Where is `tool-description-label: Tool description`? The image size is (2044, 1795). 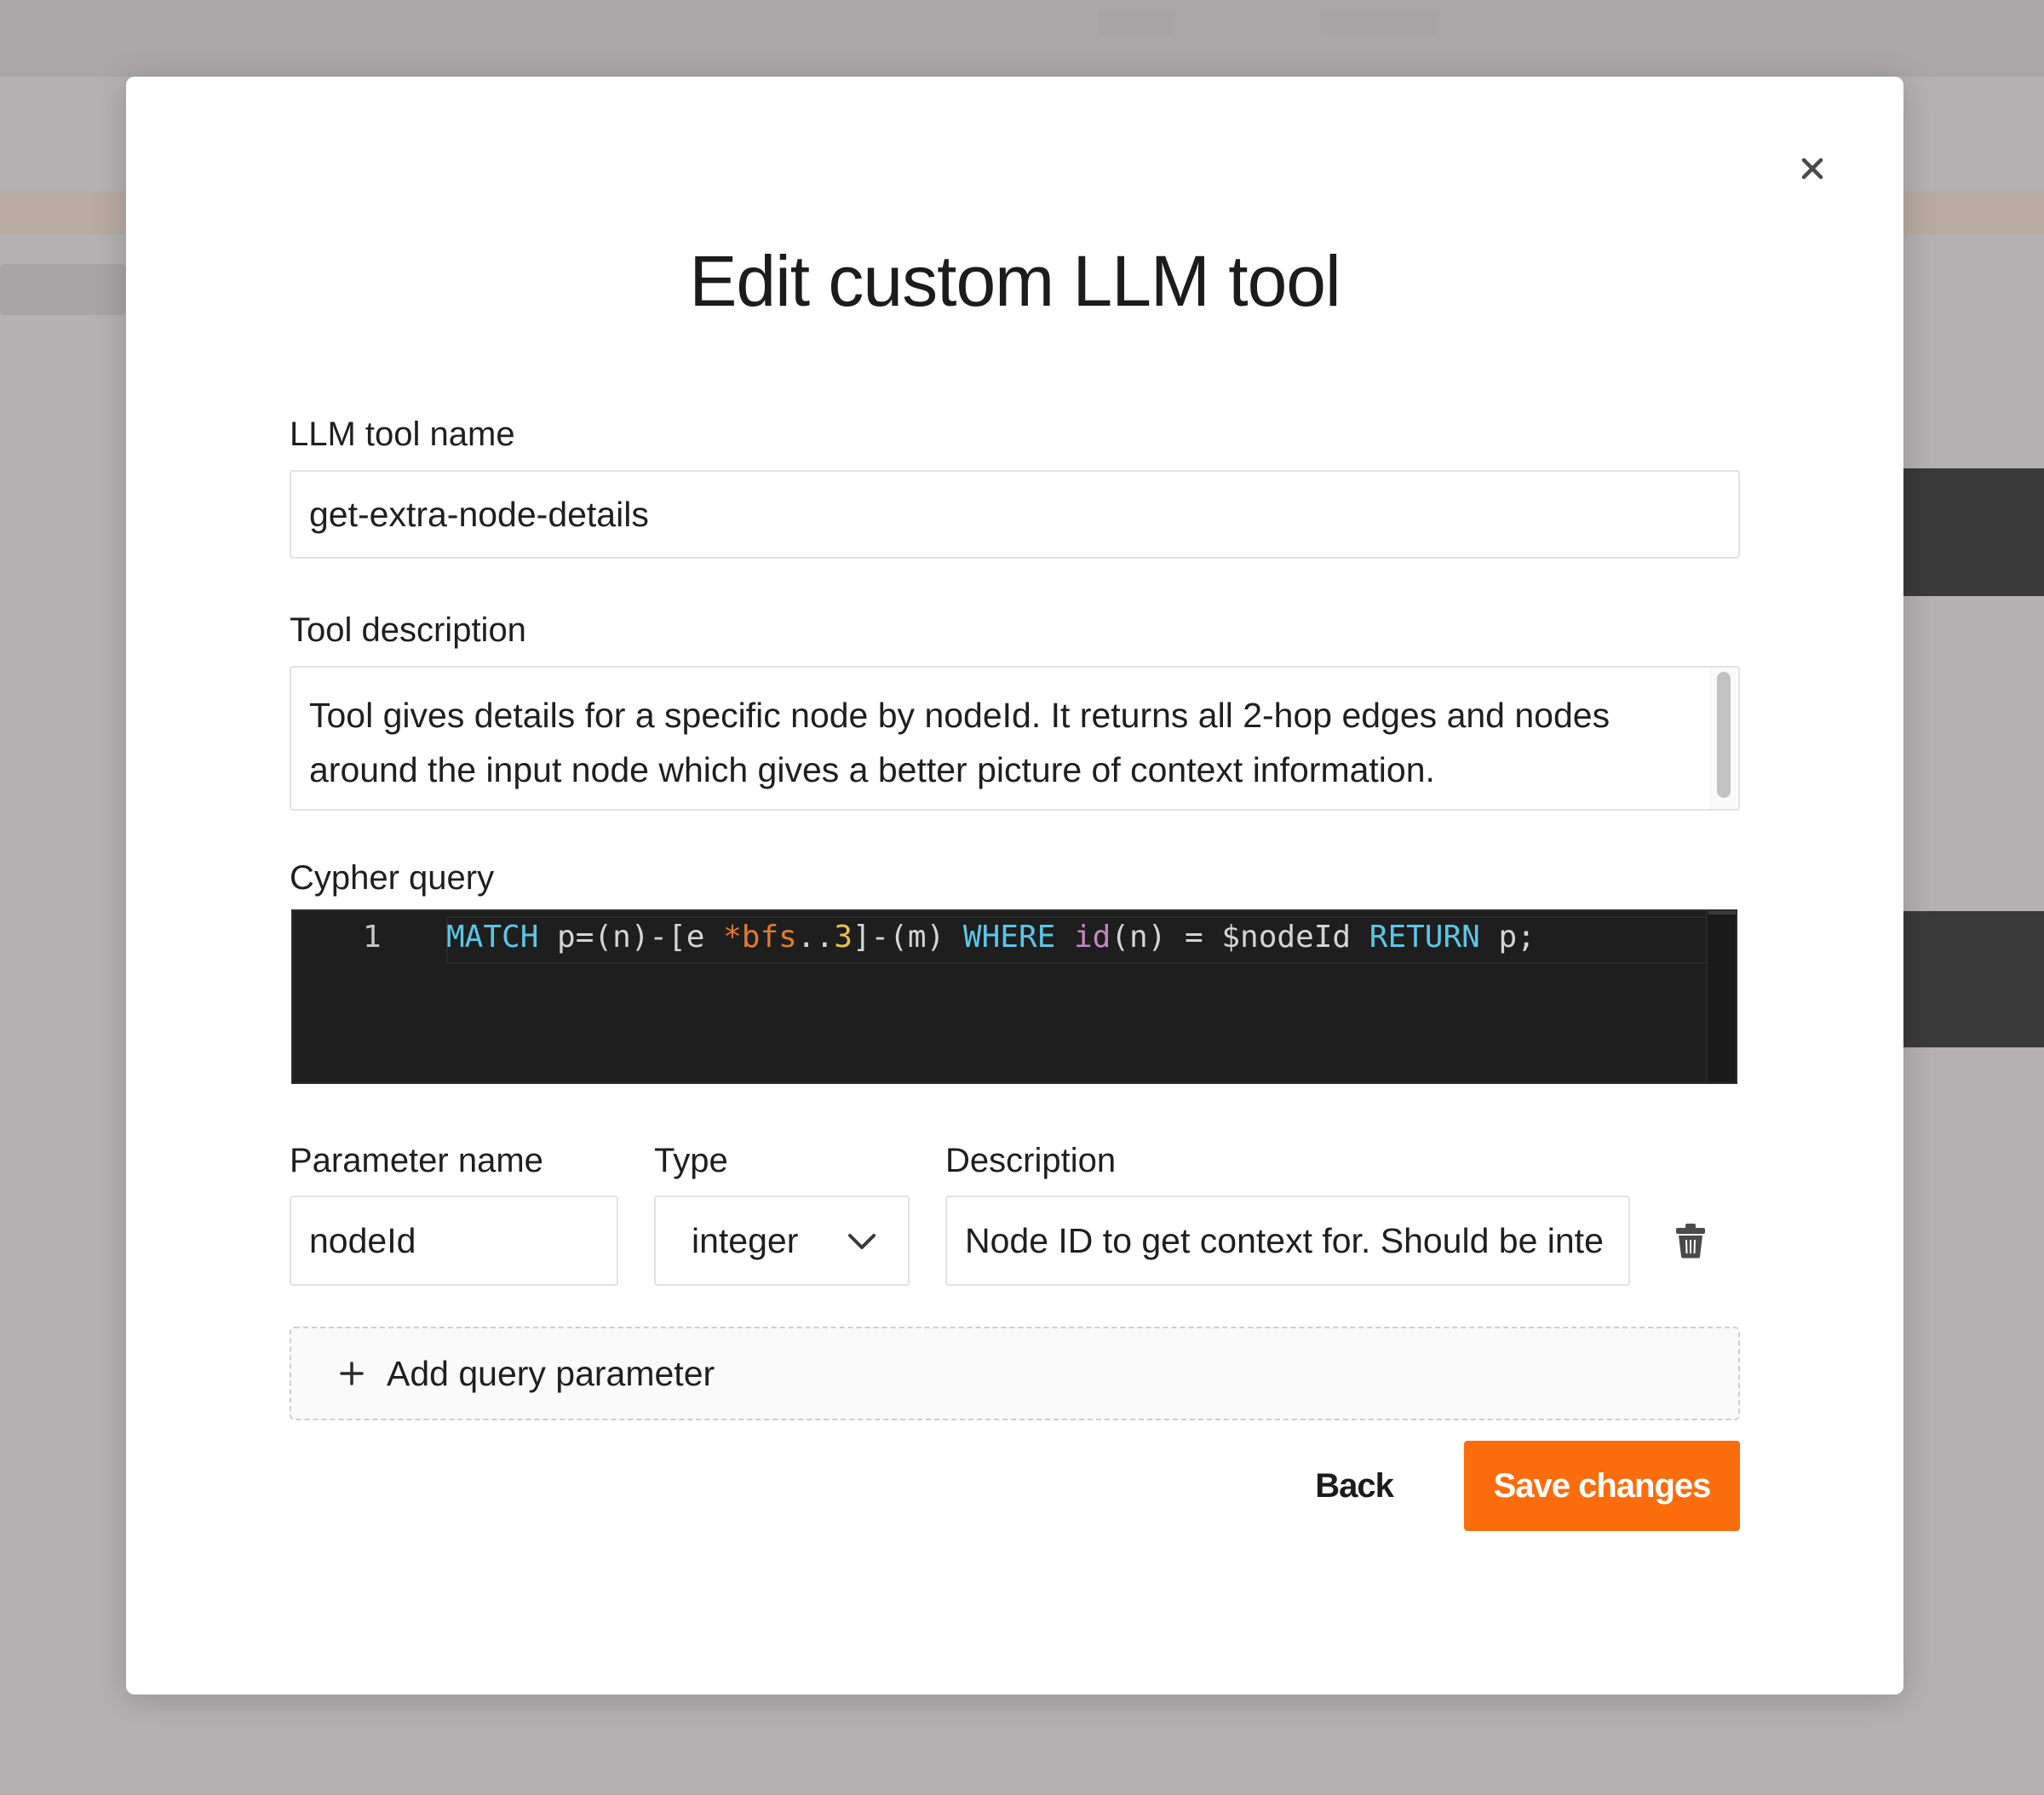 tool-description-label: Tool description is located at coordinates (408, 630).